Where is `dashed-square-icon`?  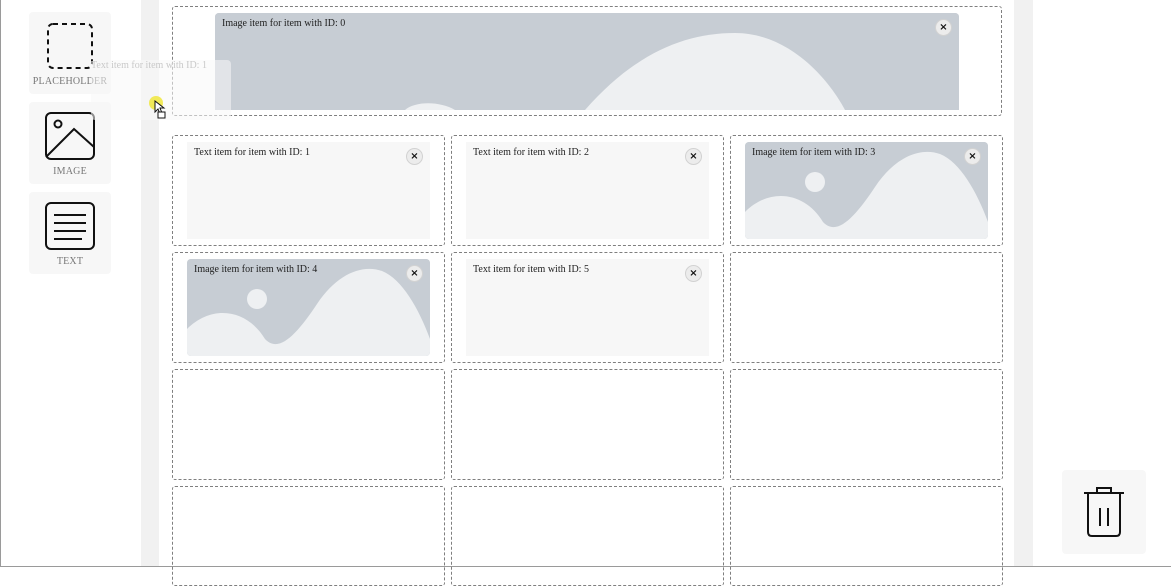
dashed-square-icon is located at coordinates (70, 46).